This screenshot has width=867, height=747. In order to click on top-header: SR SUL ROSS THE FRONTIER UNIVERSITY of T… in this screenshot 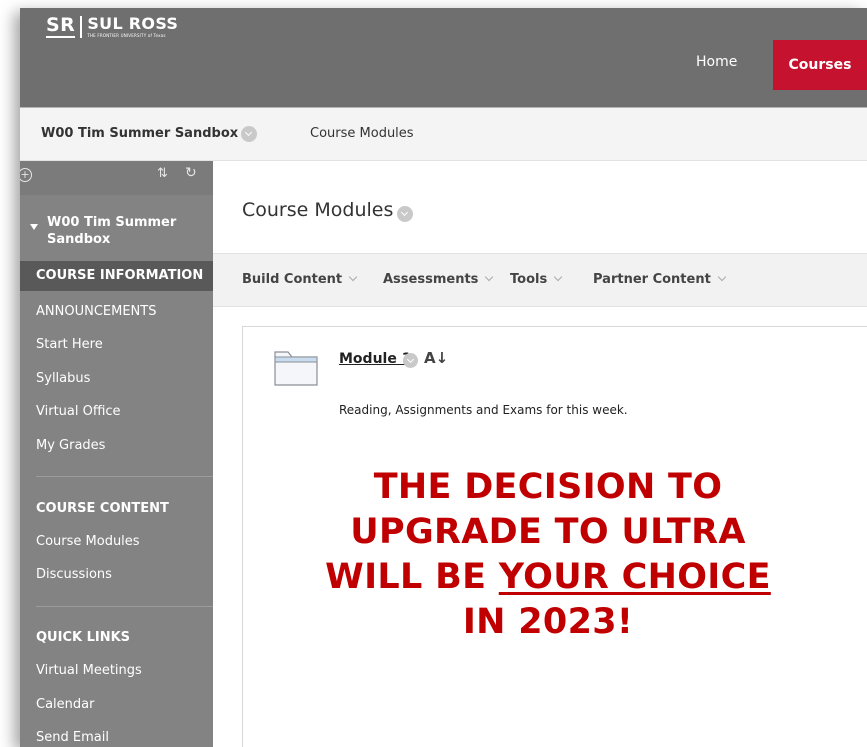, I will do `click(443, 58)`.